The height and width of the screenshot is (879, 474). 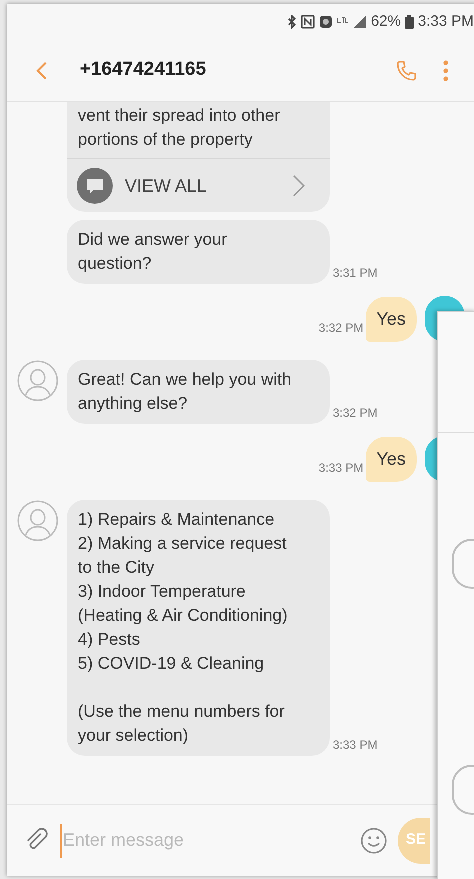 I want to click on message-time: 3:31 PM, so click(x=355, y=273).